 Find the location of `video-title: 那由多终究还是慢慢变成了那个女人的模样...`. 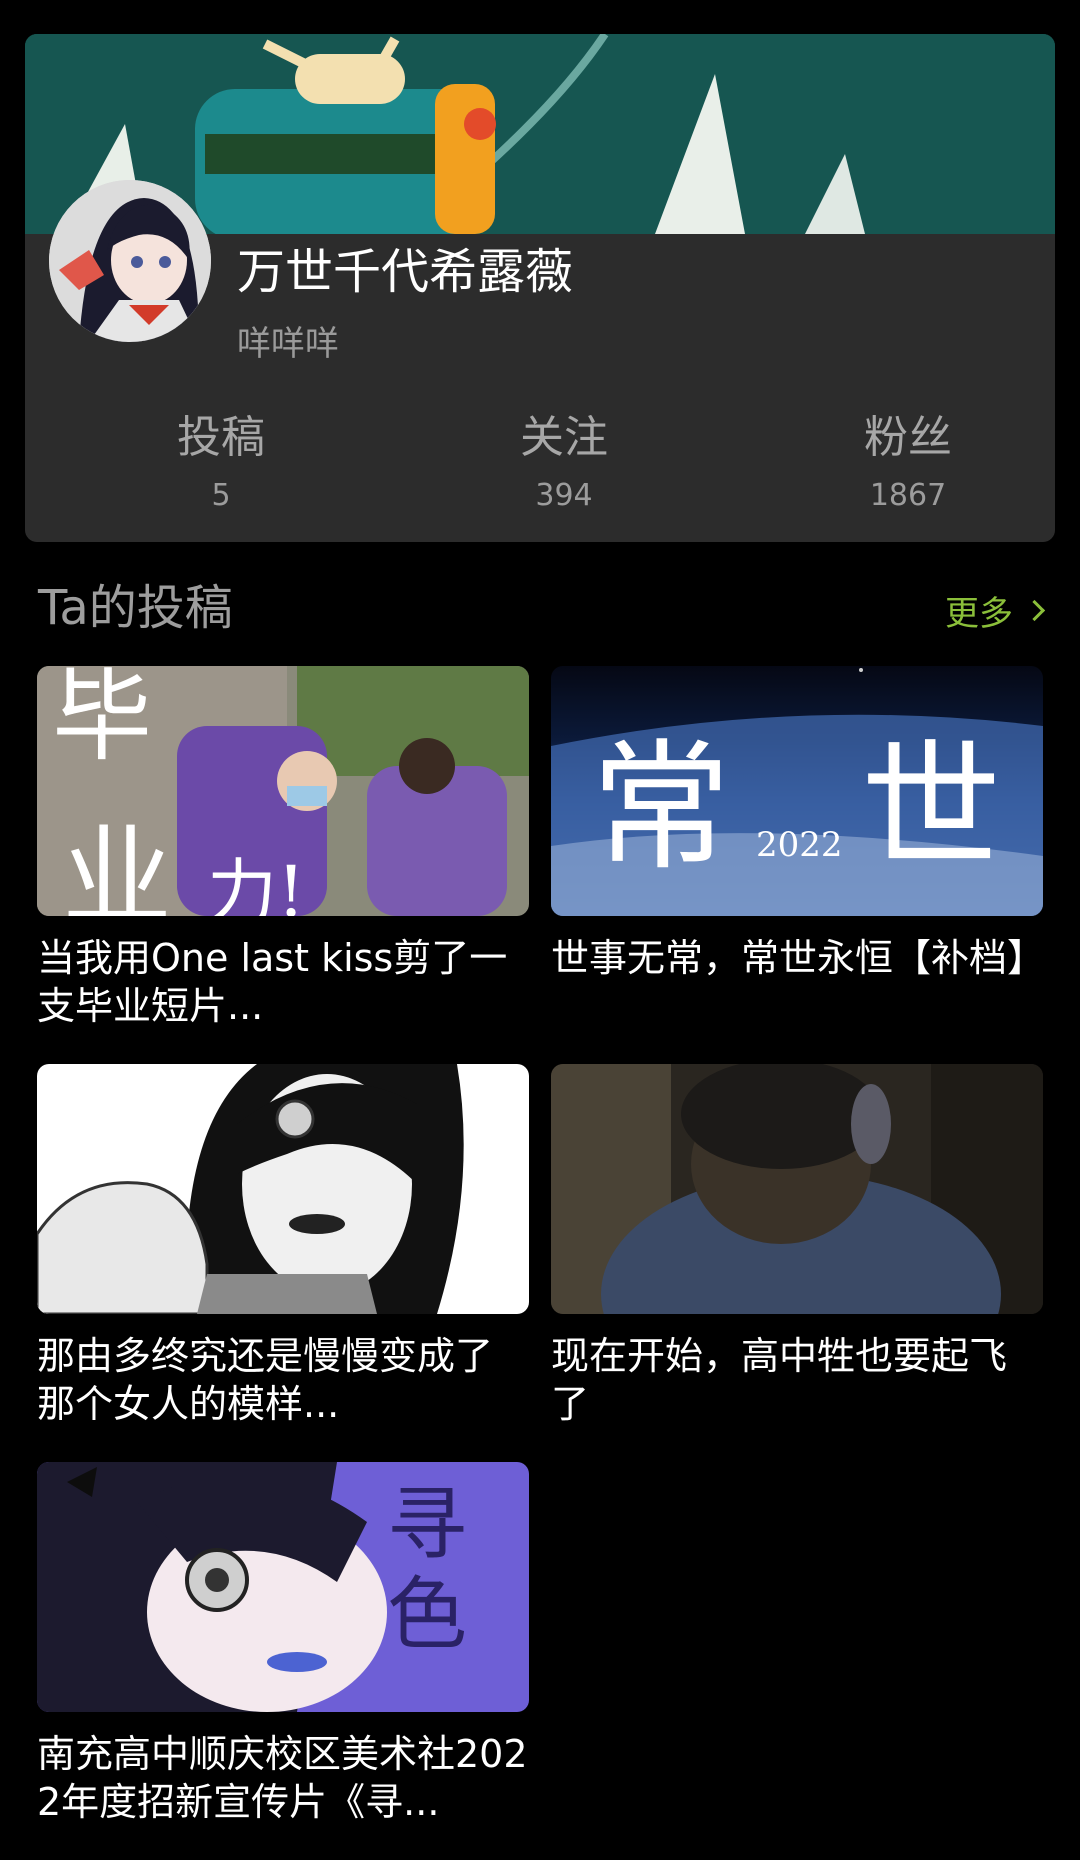

video-title: 那由多终究还是慢慢变成了那个女人的模样... is located at coordinates (283, 1380).